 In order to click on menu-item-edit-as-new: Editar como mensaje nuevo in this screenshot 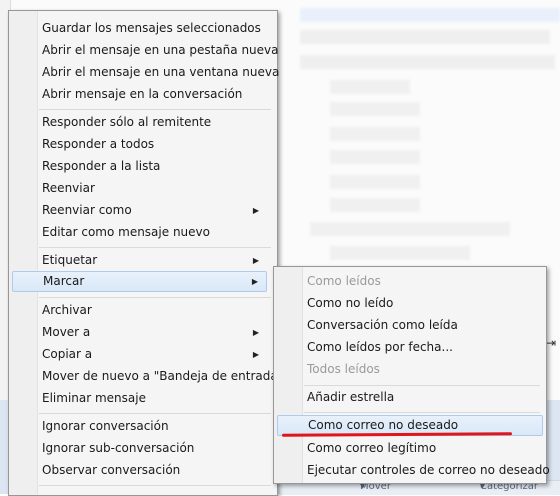, I will do `click(111, 232)`.